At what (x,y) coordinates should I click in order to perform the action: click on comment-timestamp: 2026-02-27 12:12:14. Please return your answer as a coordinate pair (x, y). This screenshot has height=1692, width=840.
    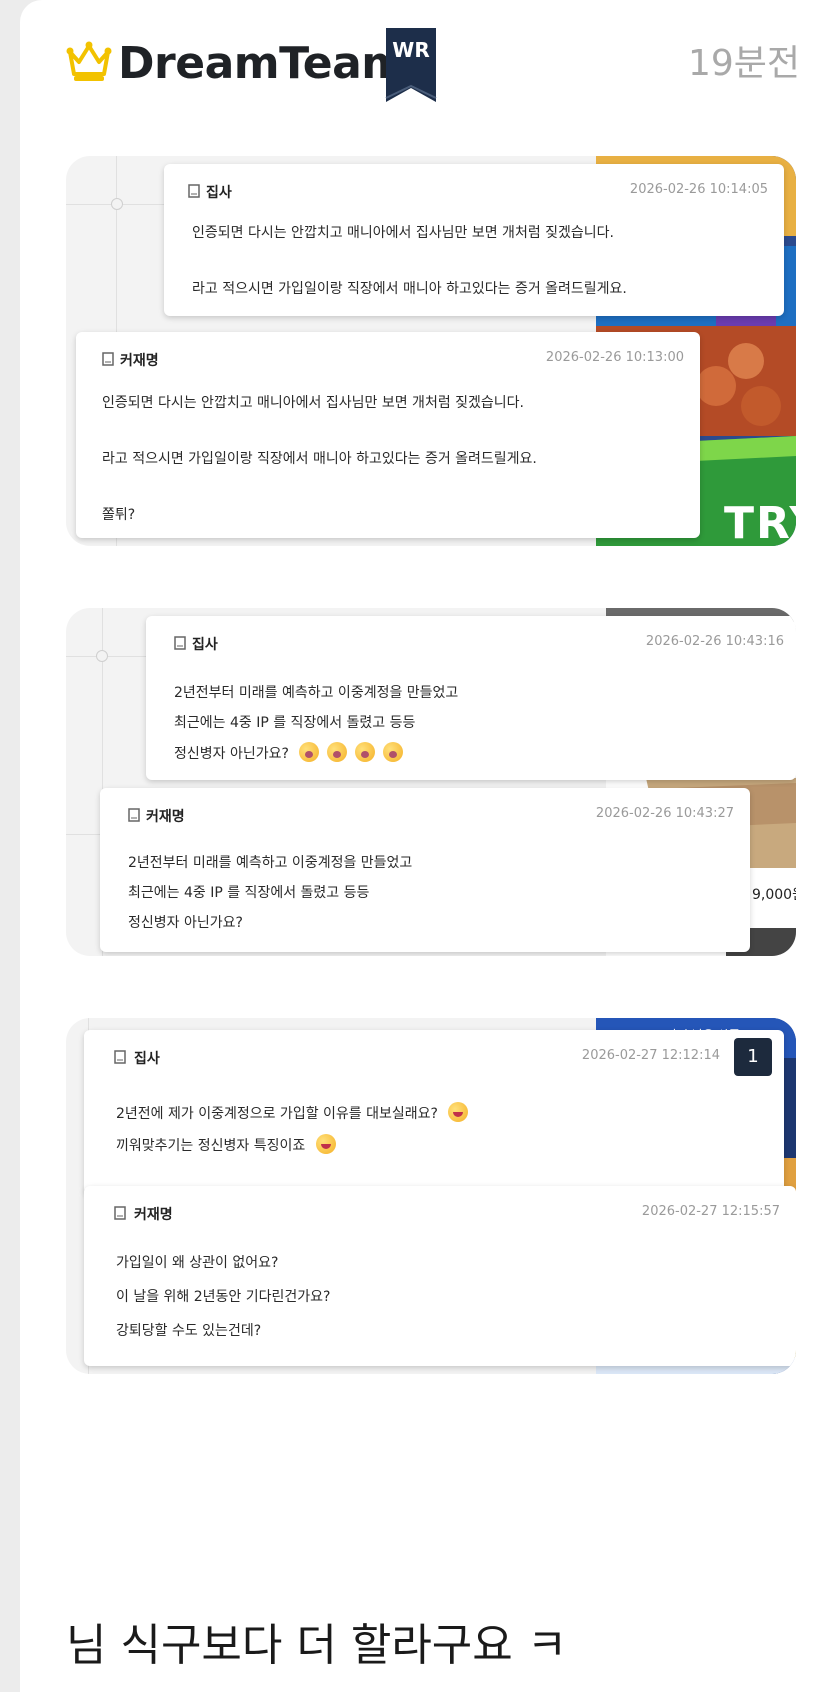
    Looking at the image, I should click on (650, 1055).